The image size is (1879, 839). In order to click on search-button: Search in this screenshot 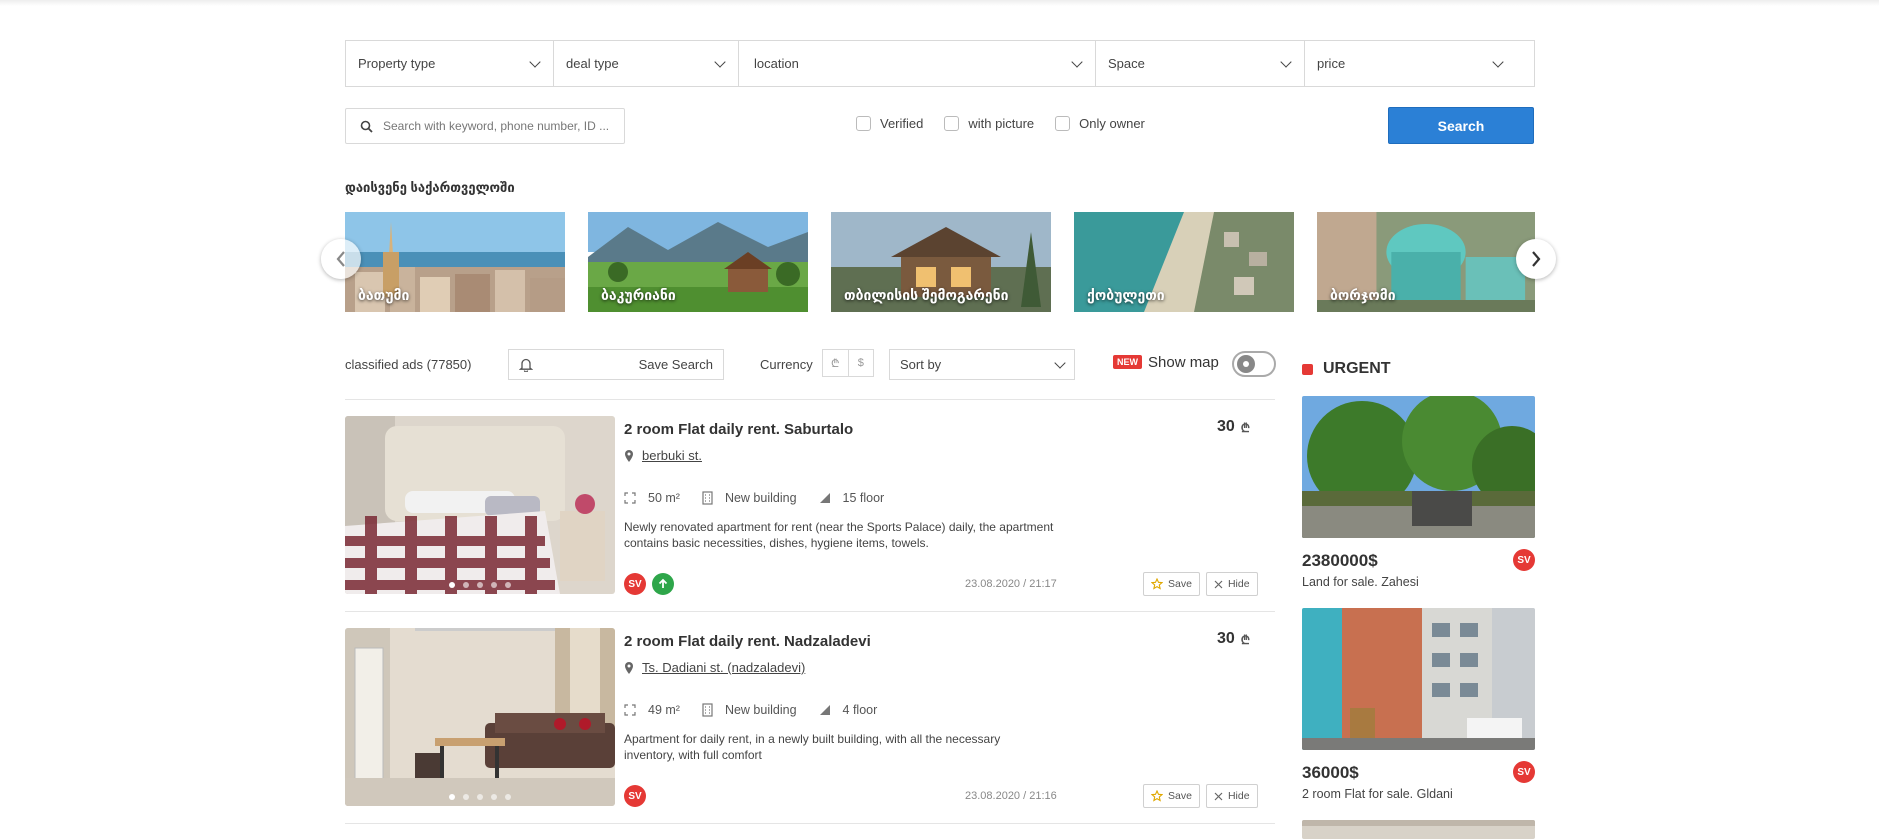, I will do `click(1461, 125)`.